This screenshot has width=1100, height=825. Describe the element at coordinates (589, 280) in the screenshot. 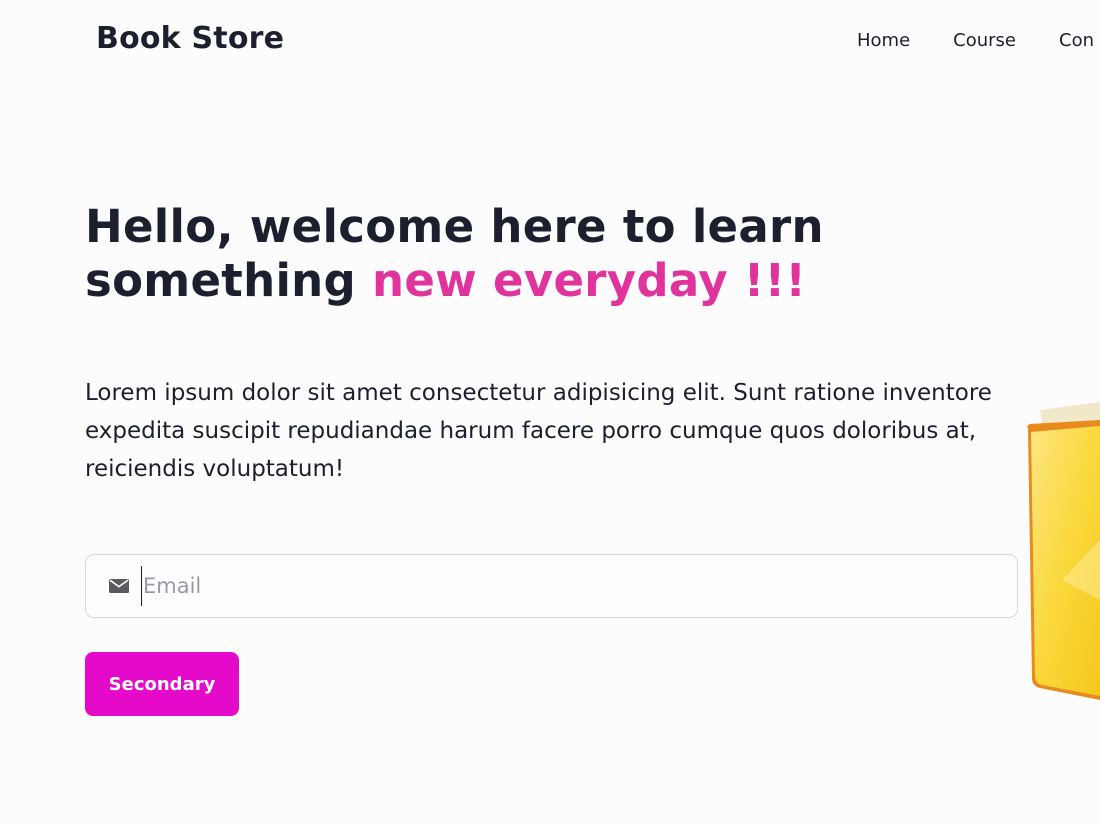

I see `hero-title-accent: new everyday !!!` at that location.